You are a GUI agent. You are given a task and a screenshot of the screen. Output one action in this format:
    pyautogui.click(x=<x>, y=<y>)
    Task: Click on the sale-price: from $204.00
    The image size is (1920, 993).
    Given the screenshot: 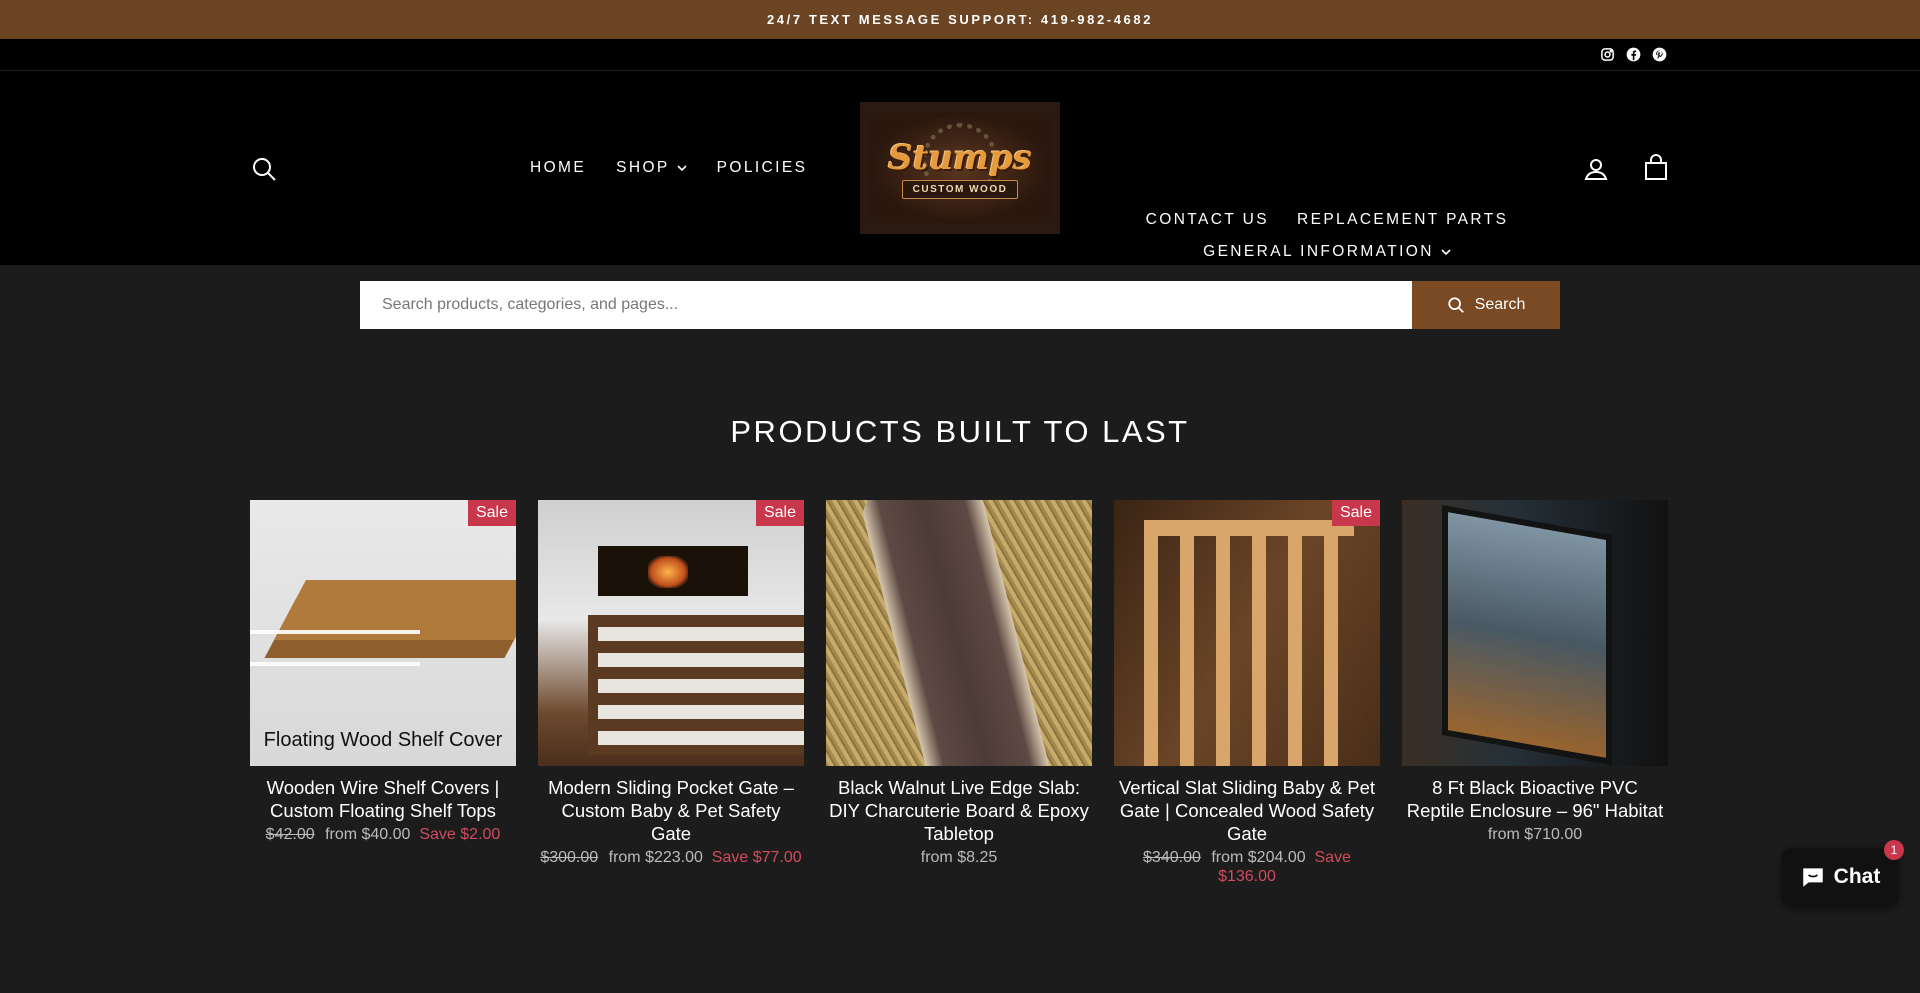 What is the action you would take?
    pyautogui.click(x=1258, y=857)
    